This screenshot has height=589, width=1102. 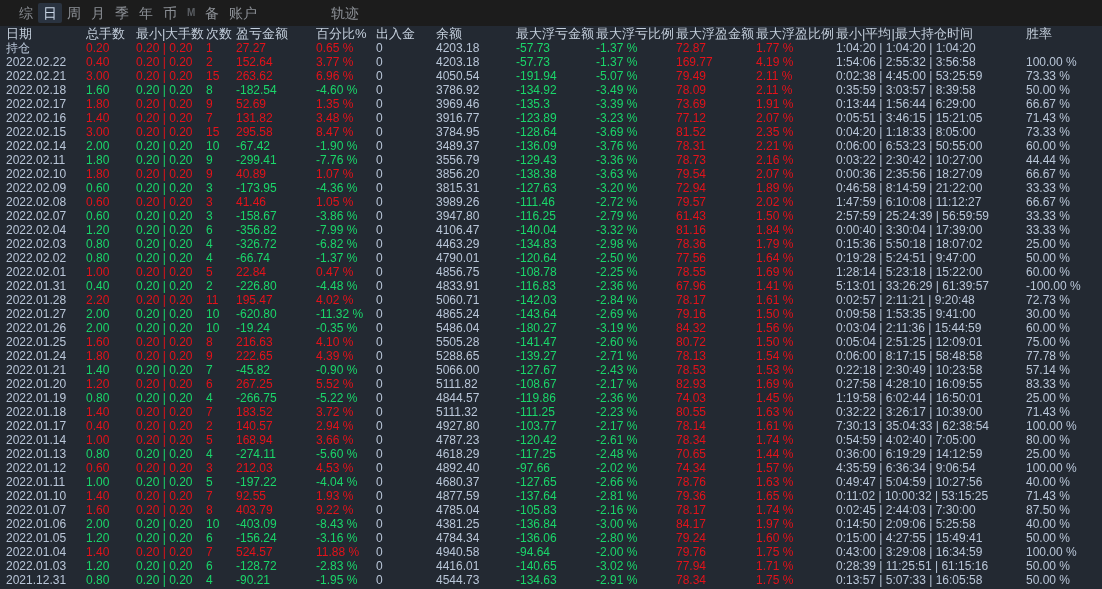 I want to click on table-cell-text: 1:47:59 | 6:10:08 | 11:12:27, so click(x=909, y=202).